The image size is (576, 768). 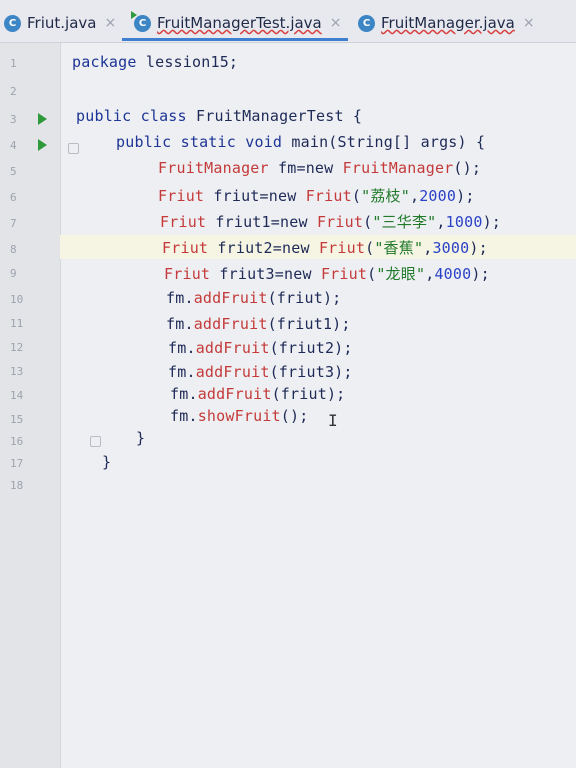 I want to click on line-number: 8, so click(x=13, y=249).